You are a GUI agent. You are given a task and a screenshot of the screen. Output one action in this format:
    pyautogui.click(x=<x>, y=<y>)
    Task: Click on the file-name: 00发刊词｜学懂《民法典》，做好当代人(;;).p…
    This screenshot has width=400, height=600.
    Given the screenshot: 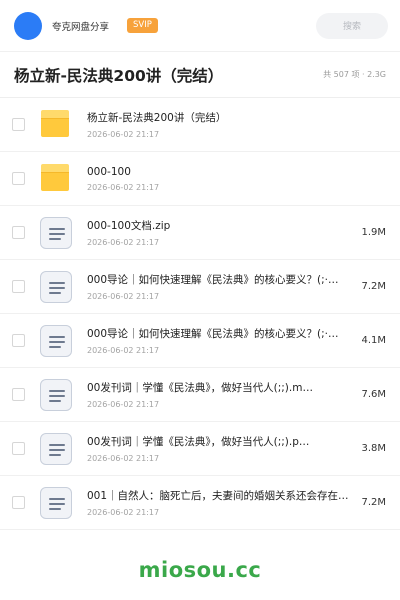 What is the action you would take?
    pyautogui.click(x=218, y=441)
    